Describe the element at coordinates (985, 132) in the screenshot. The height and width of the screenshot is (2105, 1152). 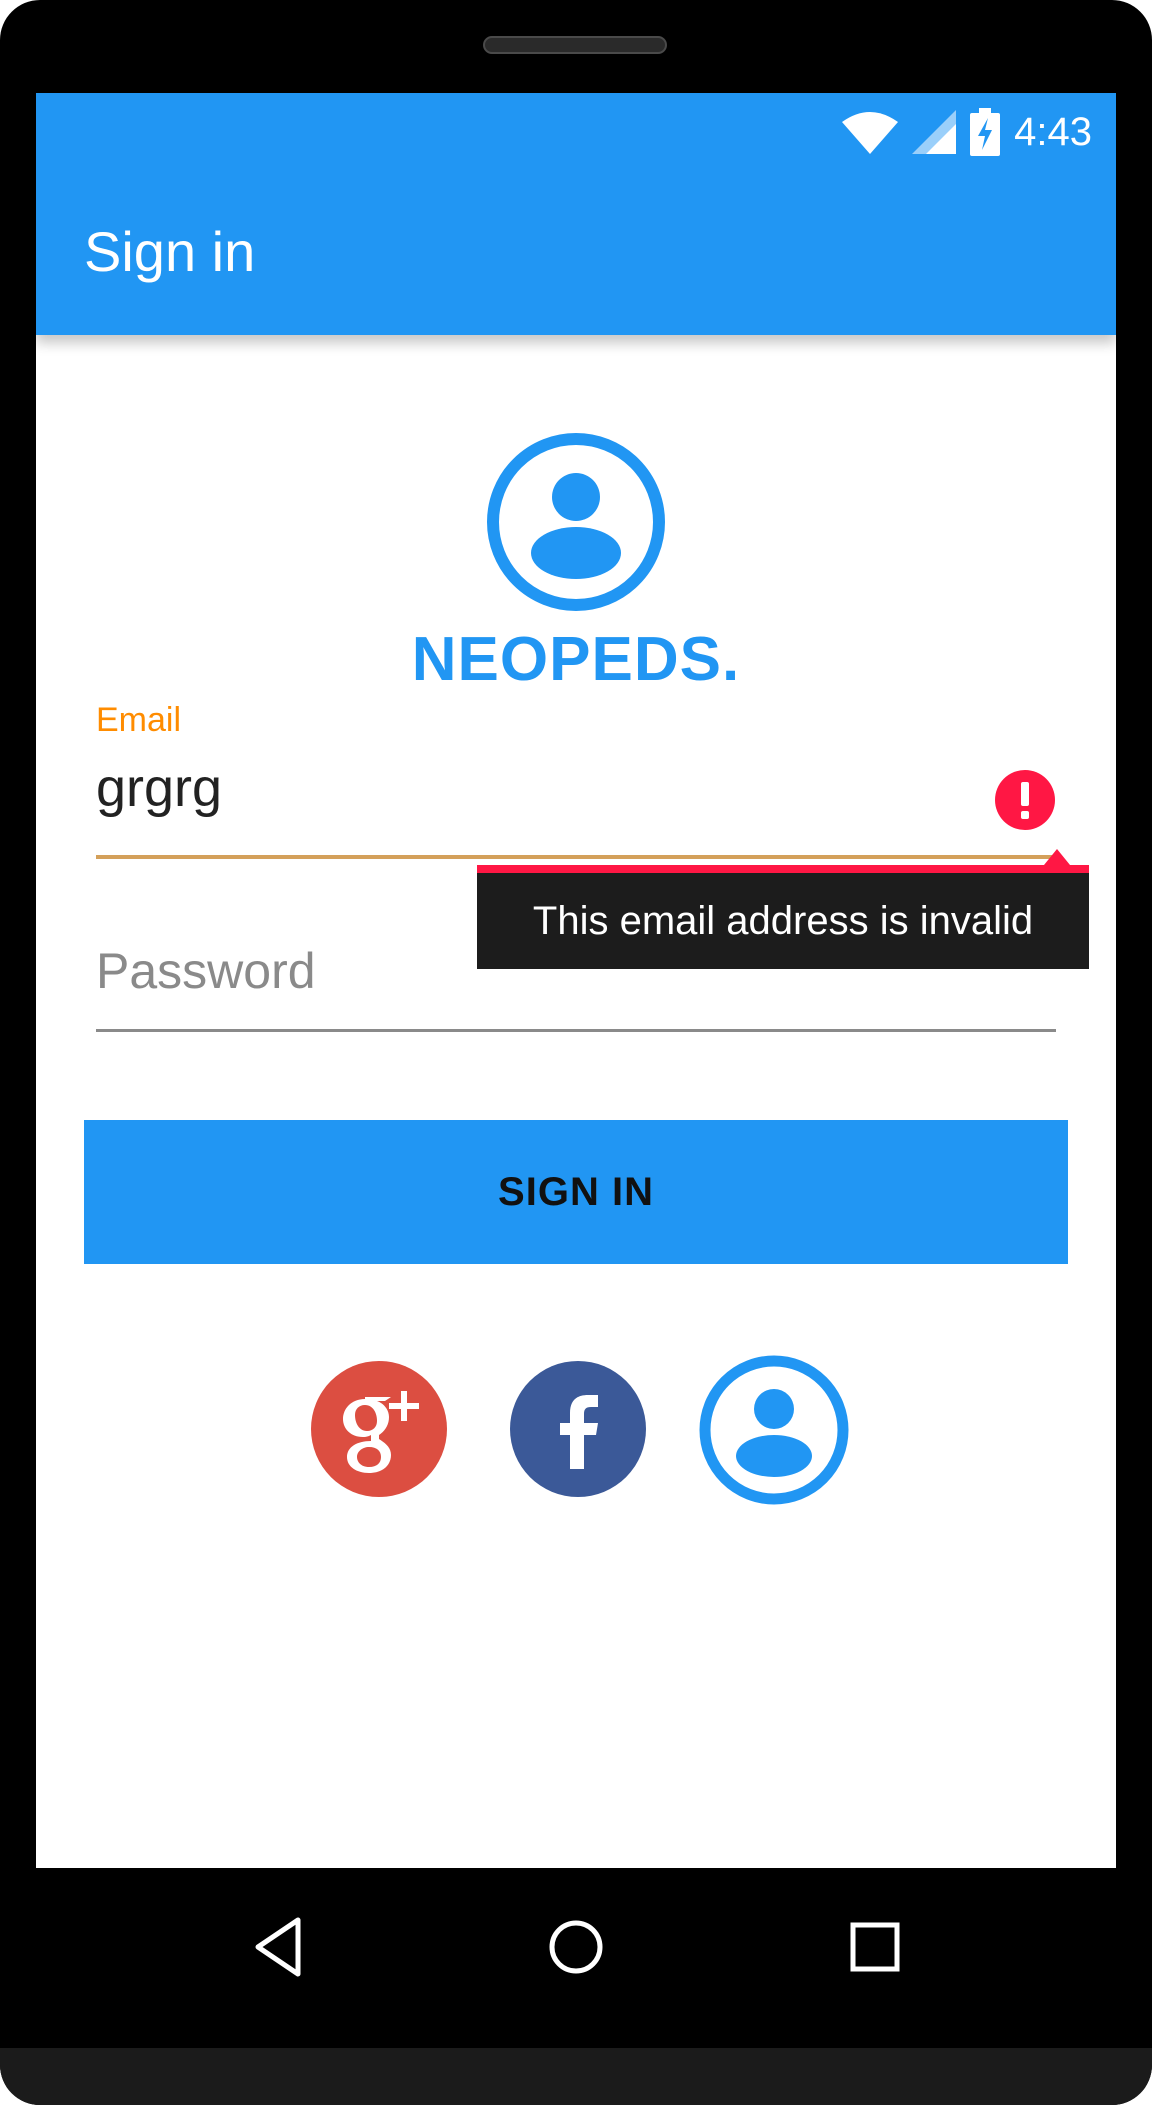
I see `battery-charging-icon` at that location.